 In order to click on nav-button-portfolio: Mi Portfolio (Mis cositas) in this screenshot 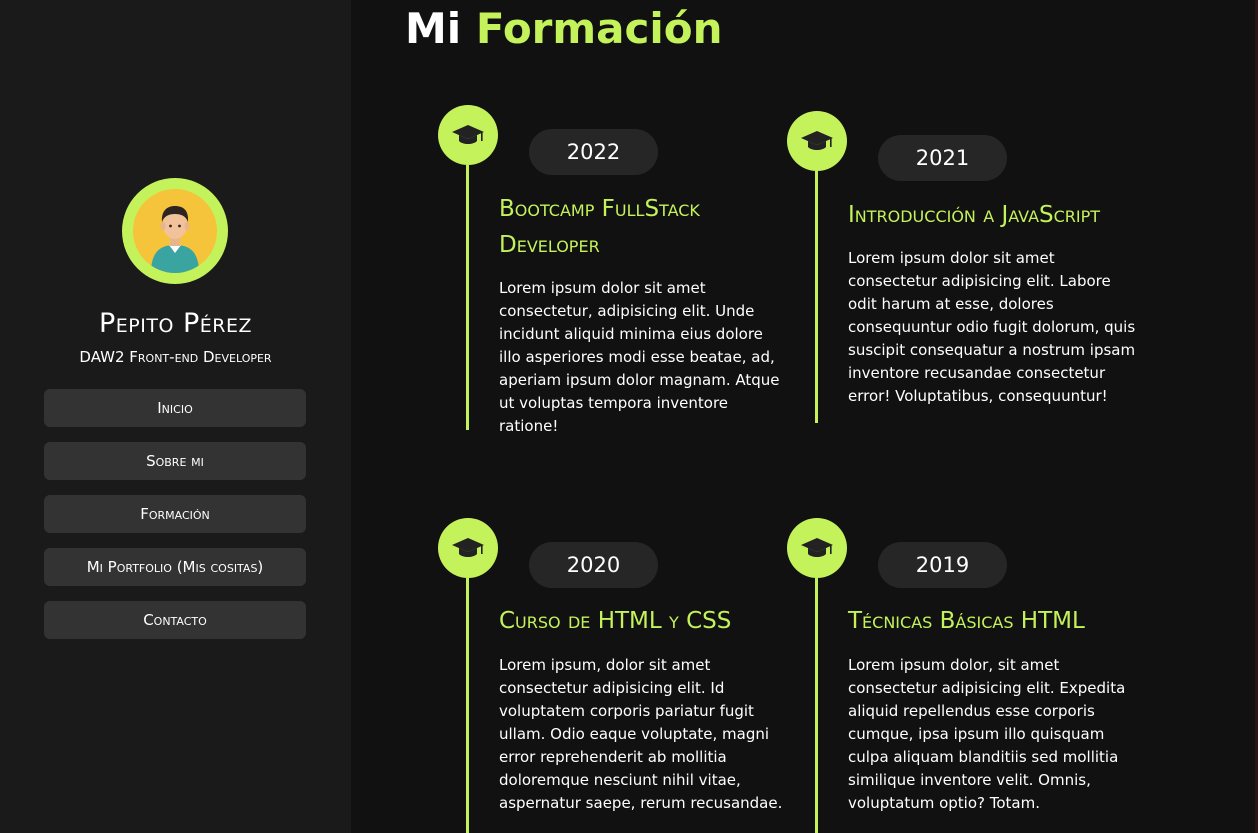, I will do `click(175, 567)`.